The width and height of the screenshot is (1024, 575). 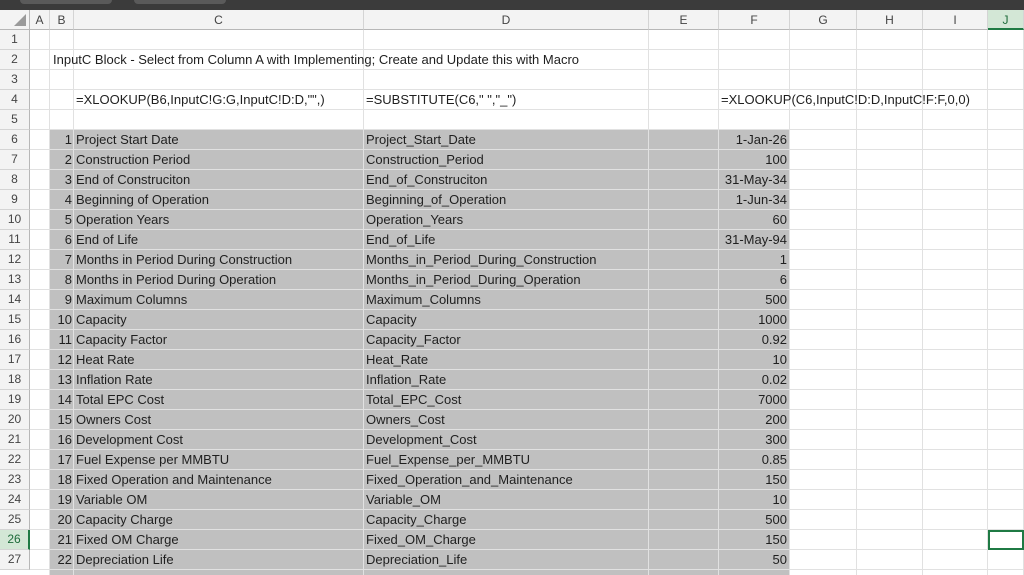 What do you see at coordinates (397, 360) in the screenshot?
I see `parameter-key-cell: Heat_Rate` at bounding box center [397, 360].